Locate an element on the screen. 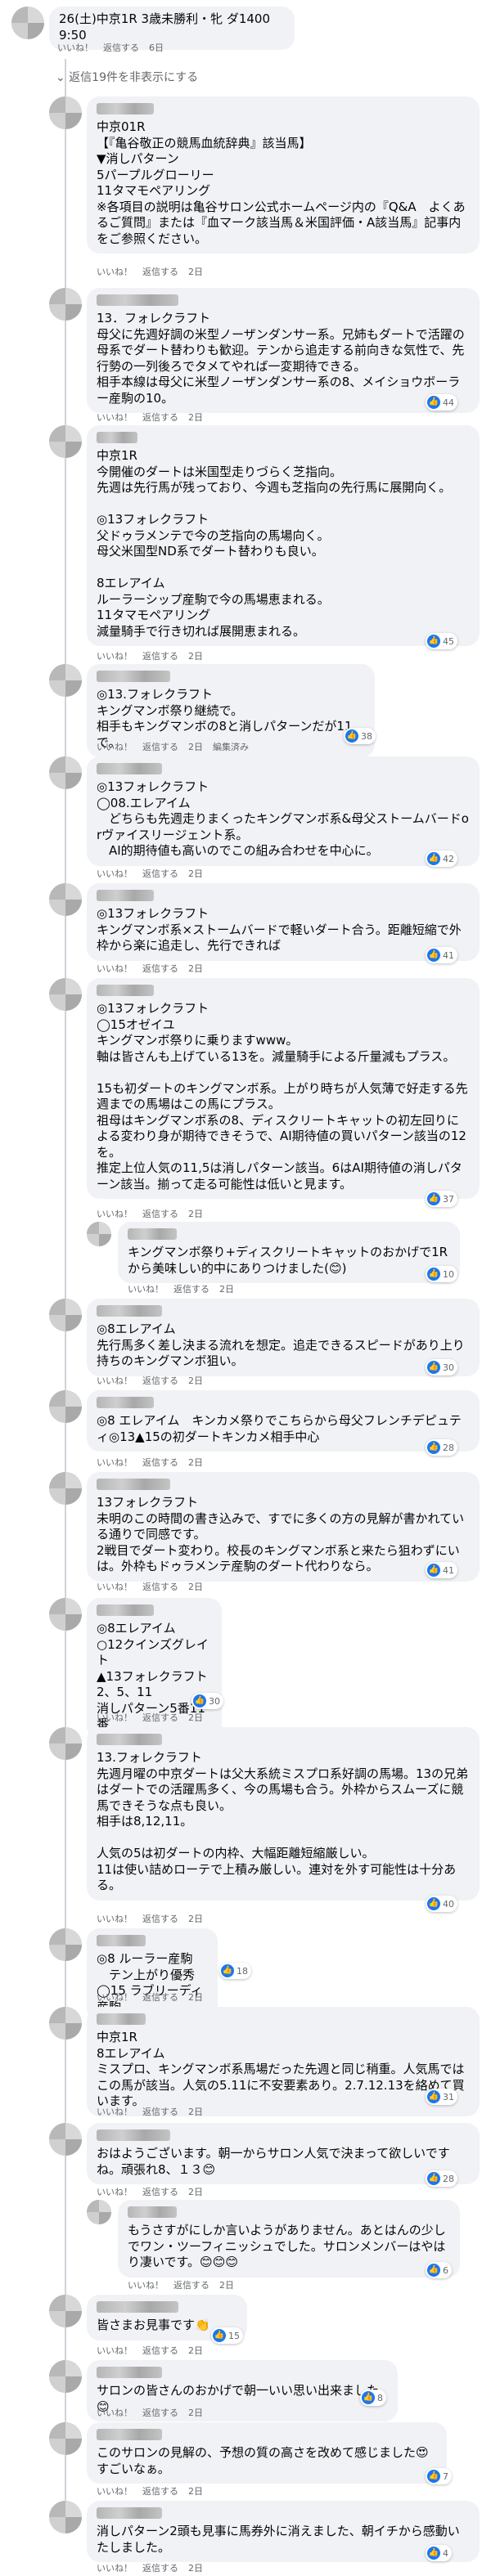  reaction-badge: 👍 8 is located at coordinates (373, 2398).